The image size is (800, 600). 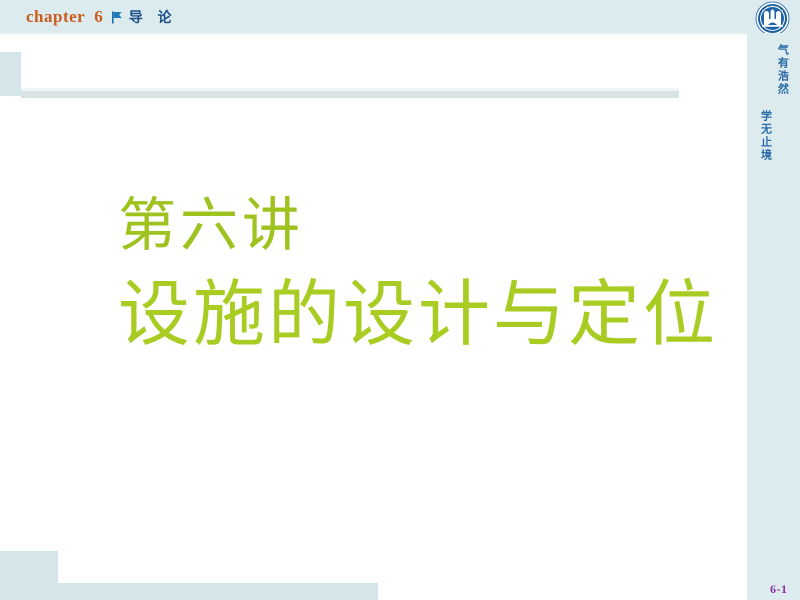 What do you see at coordinates (779, 589) in the screenshot?
I see `page-number: 6-1` at bounding box center [779, 589].